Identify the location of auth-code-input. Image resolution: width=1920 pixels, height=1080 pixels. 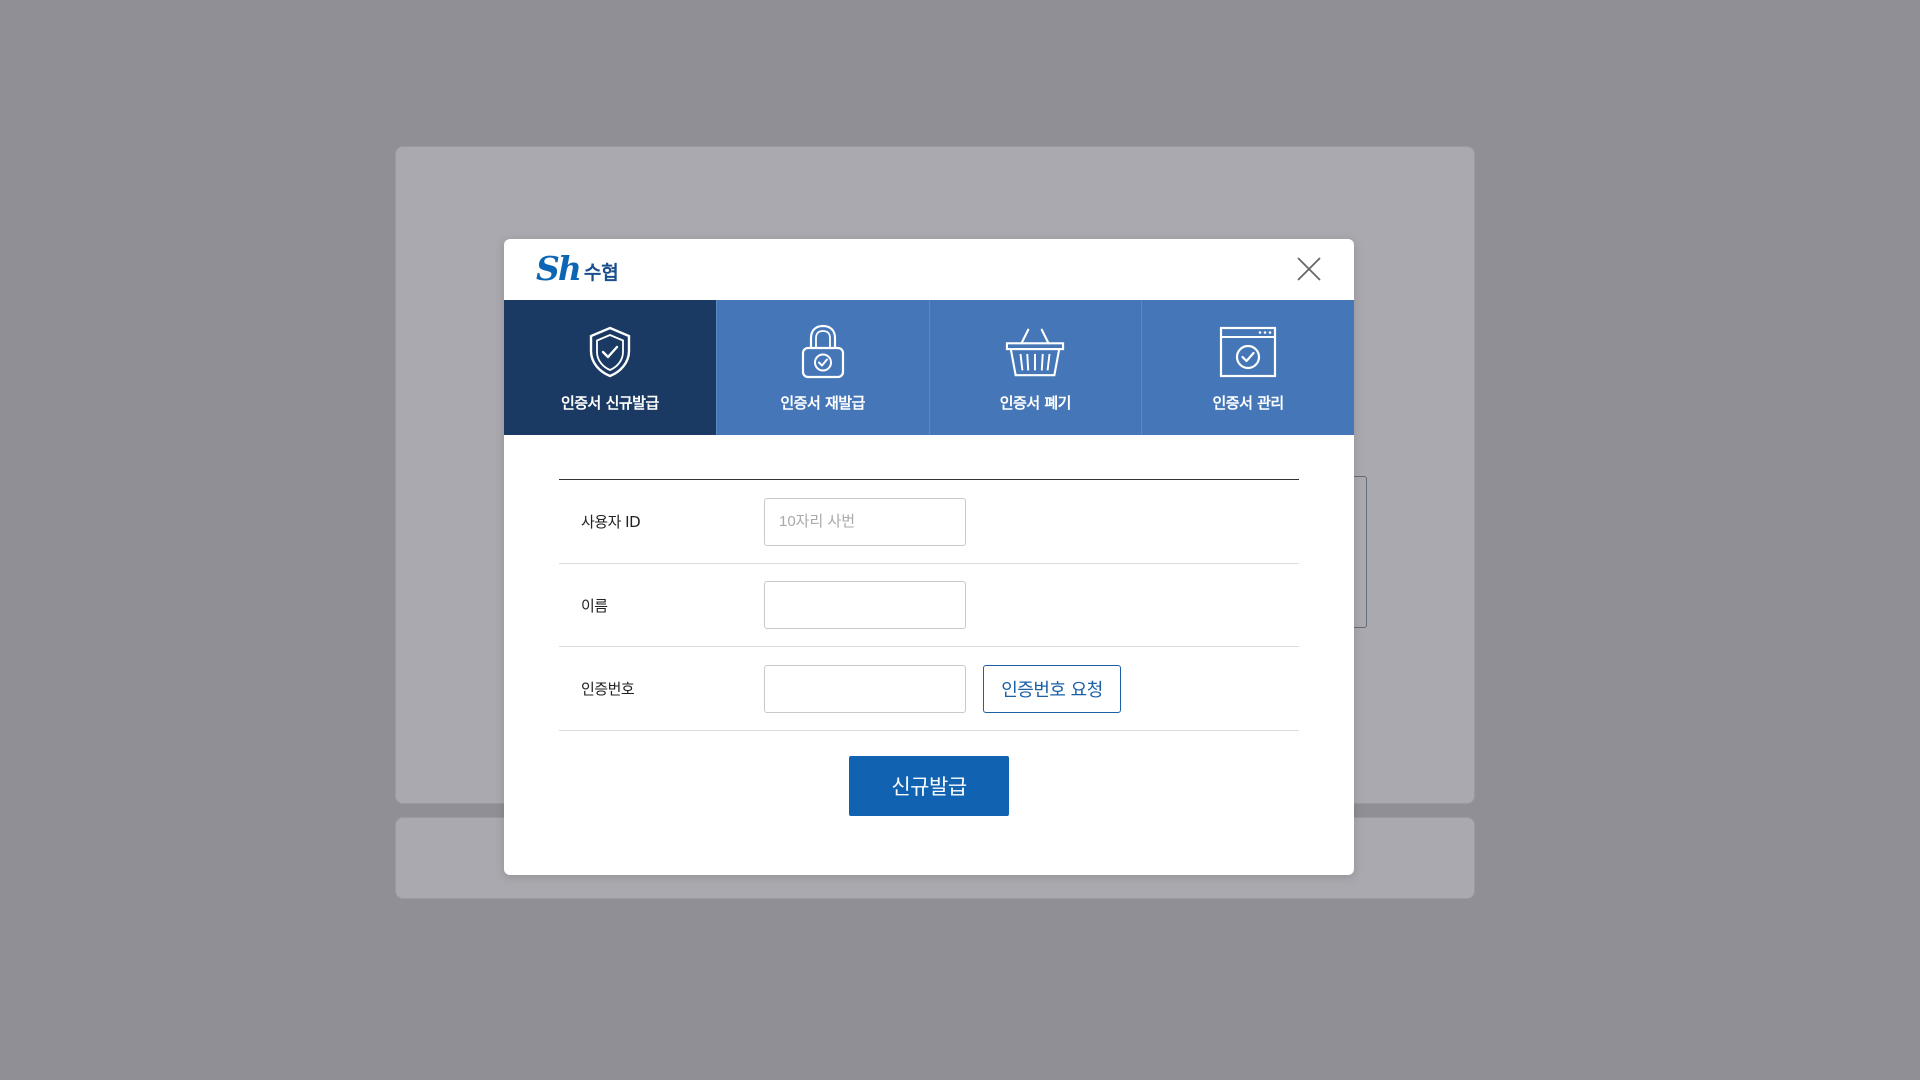
(865, 688).